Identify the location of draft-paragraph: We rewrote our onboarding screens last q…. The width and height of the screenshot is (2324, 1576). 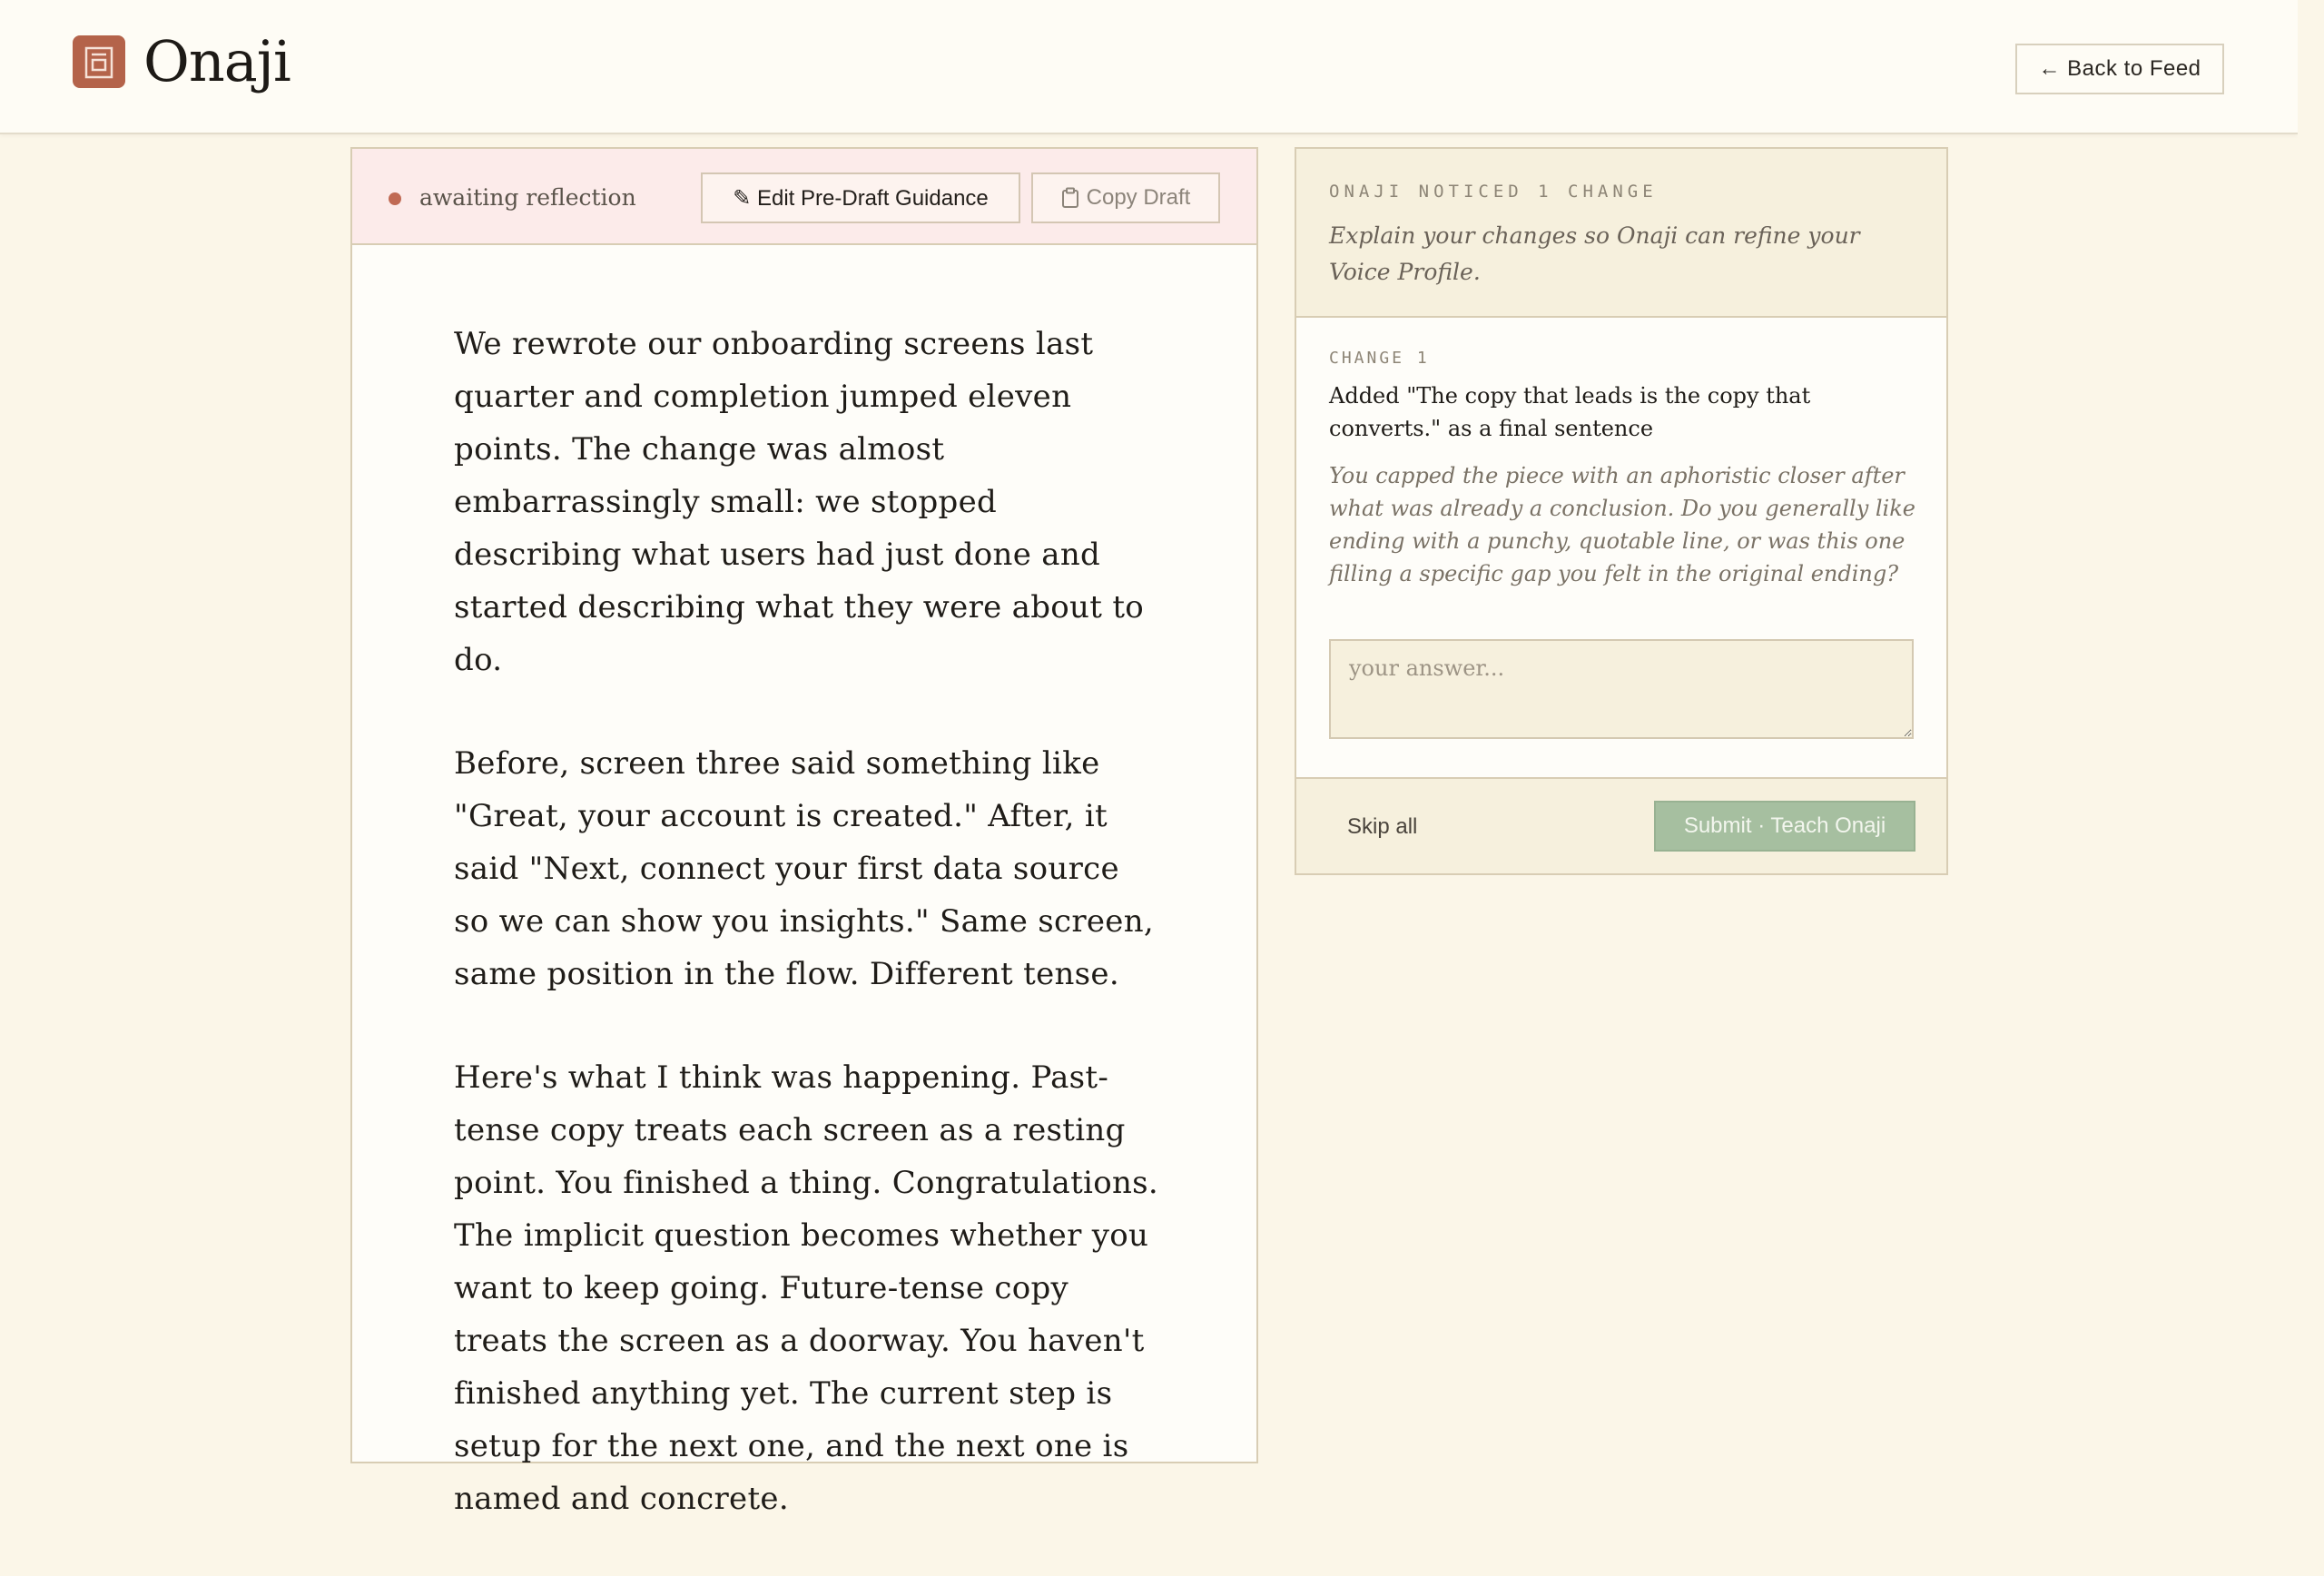
(799, 502).